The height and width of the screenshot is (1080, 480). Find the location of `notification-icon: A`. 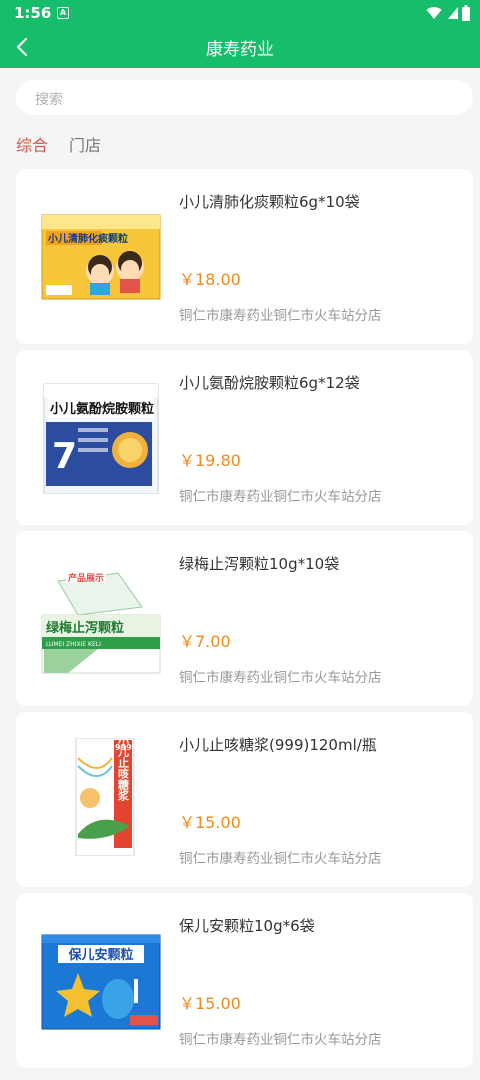

notification-icon: A is located at coordinates (63, 13).